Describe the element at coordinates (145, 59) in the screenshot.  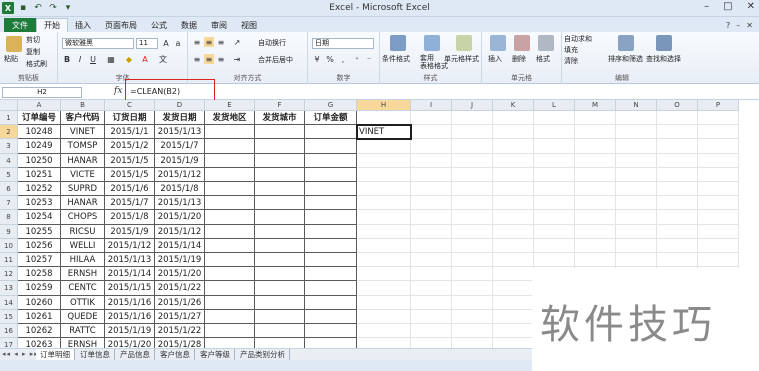
I see `font-color-icon: A` at that location.